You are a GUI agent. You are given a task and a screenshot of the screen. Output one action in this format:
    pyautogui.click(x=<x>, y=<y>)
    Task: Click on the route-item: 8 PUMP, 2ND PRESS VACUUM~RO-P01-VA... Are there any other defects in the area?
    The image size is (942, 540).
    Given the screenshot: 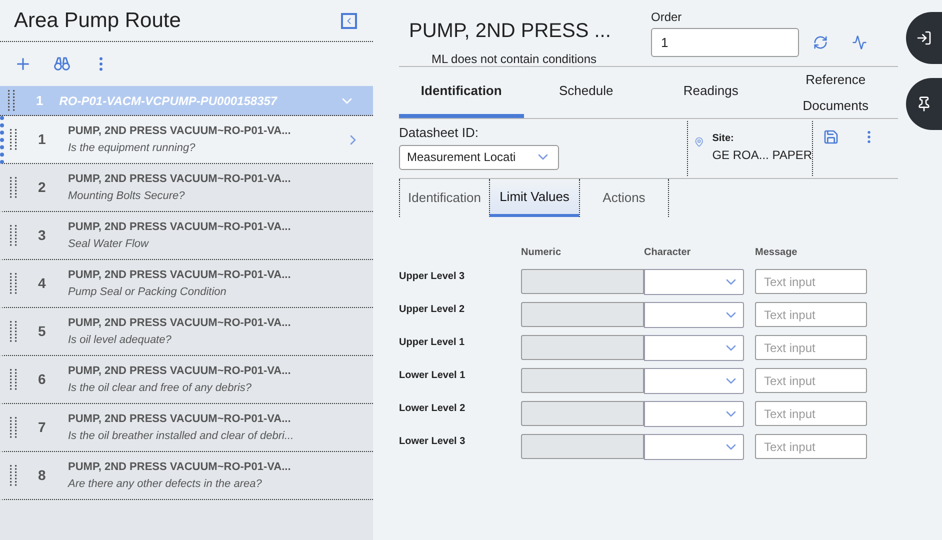 What is the action you would take?
    pyautogui.click(x=186, y=476)
    